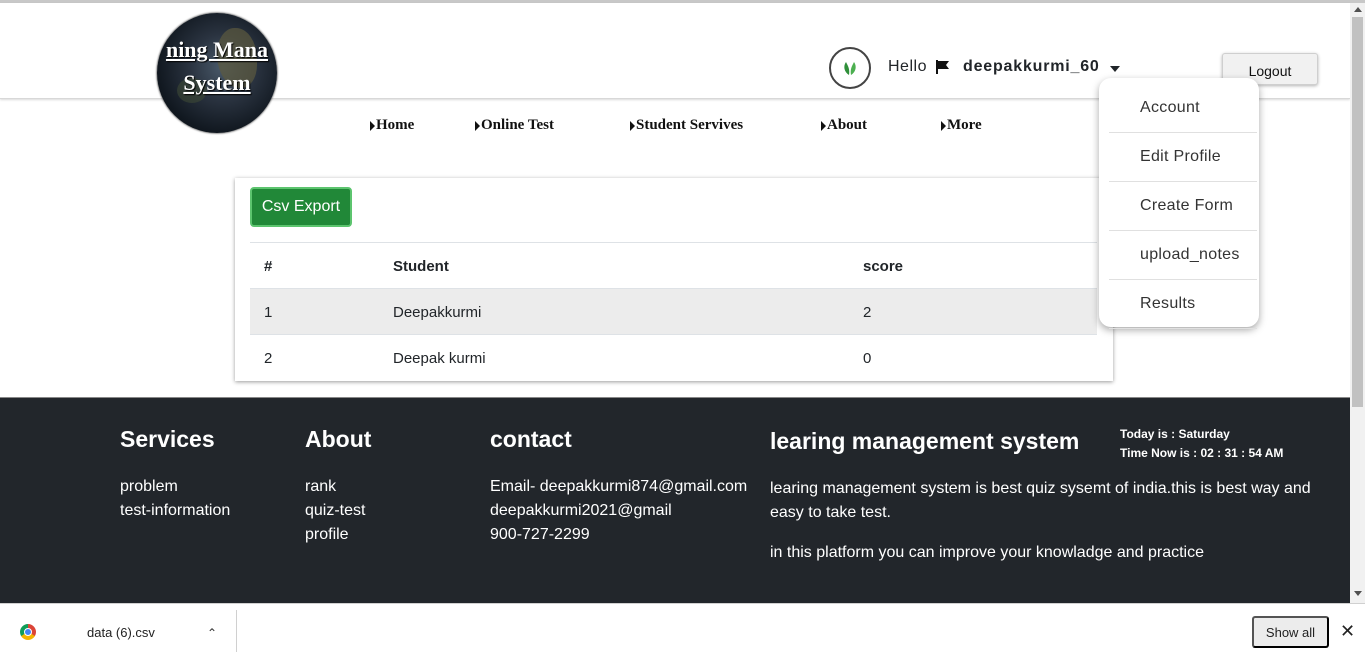 Image resolution: width=1365 pixels, height=656 pixels. I want to click on footer-link-test-information: test-information, so click(175, 511).